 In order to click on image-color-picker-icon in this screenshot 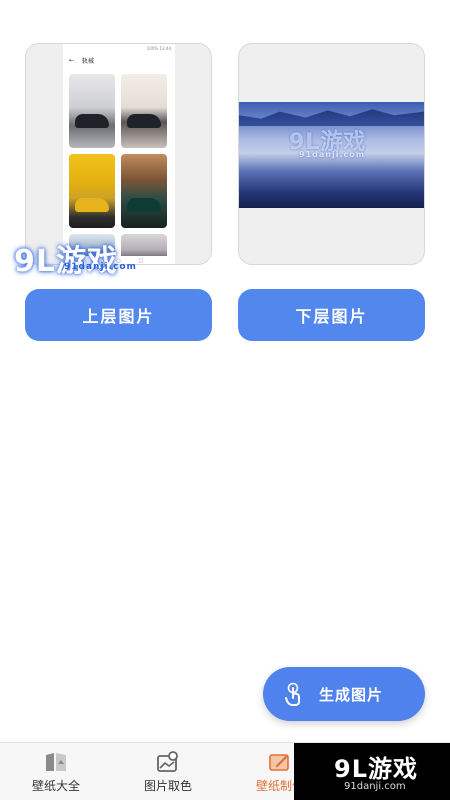, I will do `click(167, 761)`.